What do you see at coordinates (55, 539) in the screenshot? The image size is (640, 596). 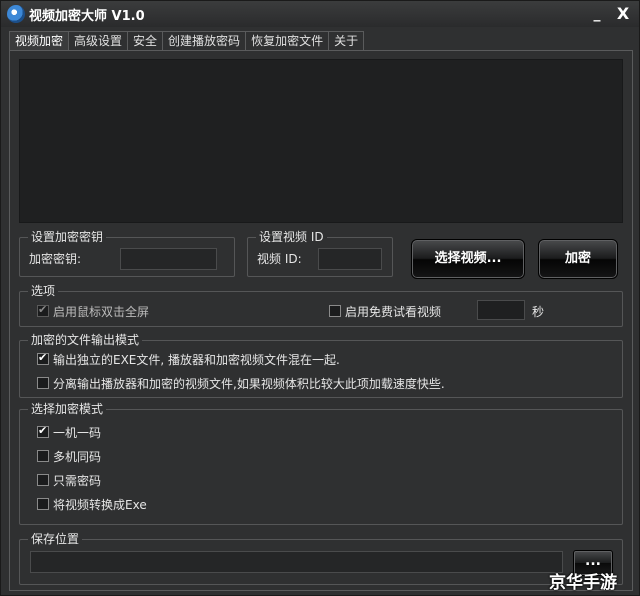 I see `save-location-group-title: 保存位置` at bounding box center [55, 539].